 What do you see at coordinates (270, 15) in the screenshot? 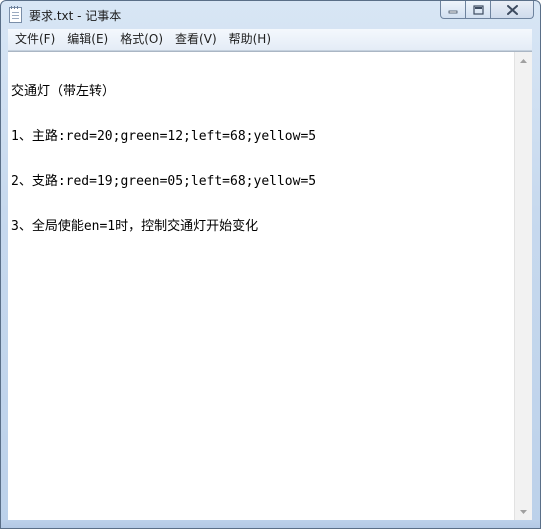
I see `title-bar: 要求.txt - 记事本` at bounding box center [270, 15].